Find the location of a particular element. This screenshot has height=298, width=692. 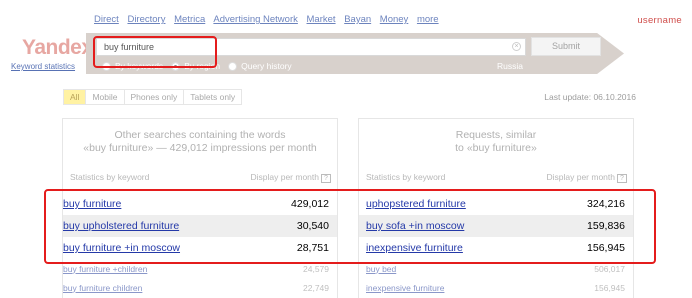

impressions-count: 156,945 is located at coordinates (609, 287).